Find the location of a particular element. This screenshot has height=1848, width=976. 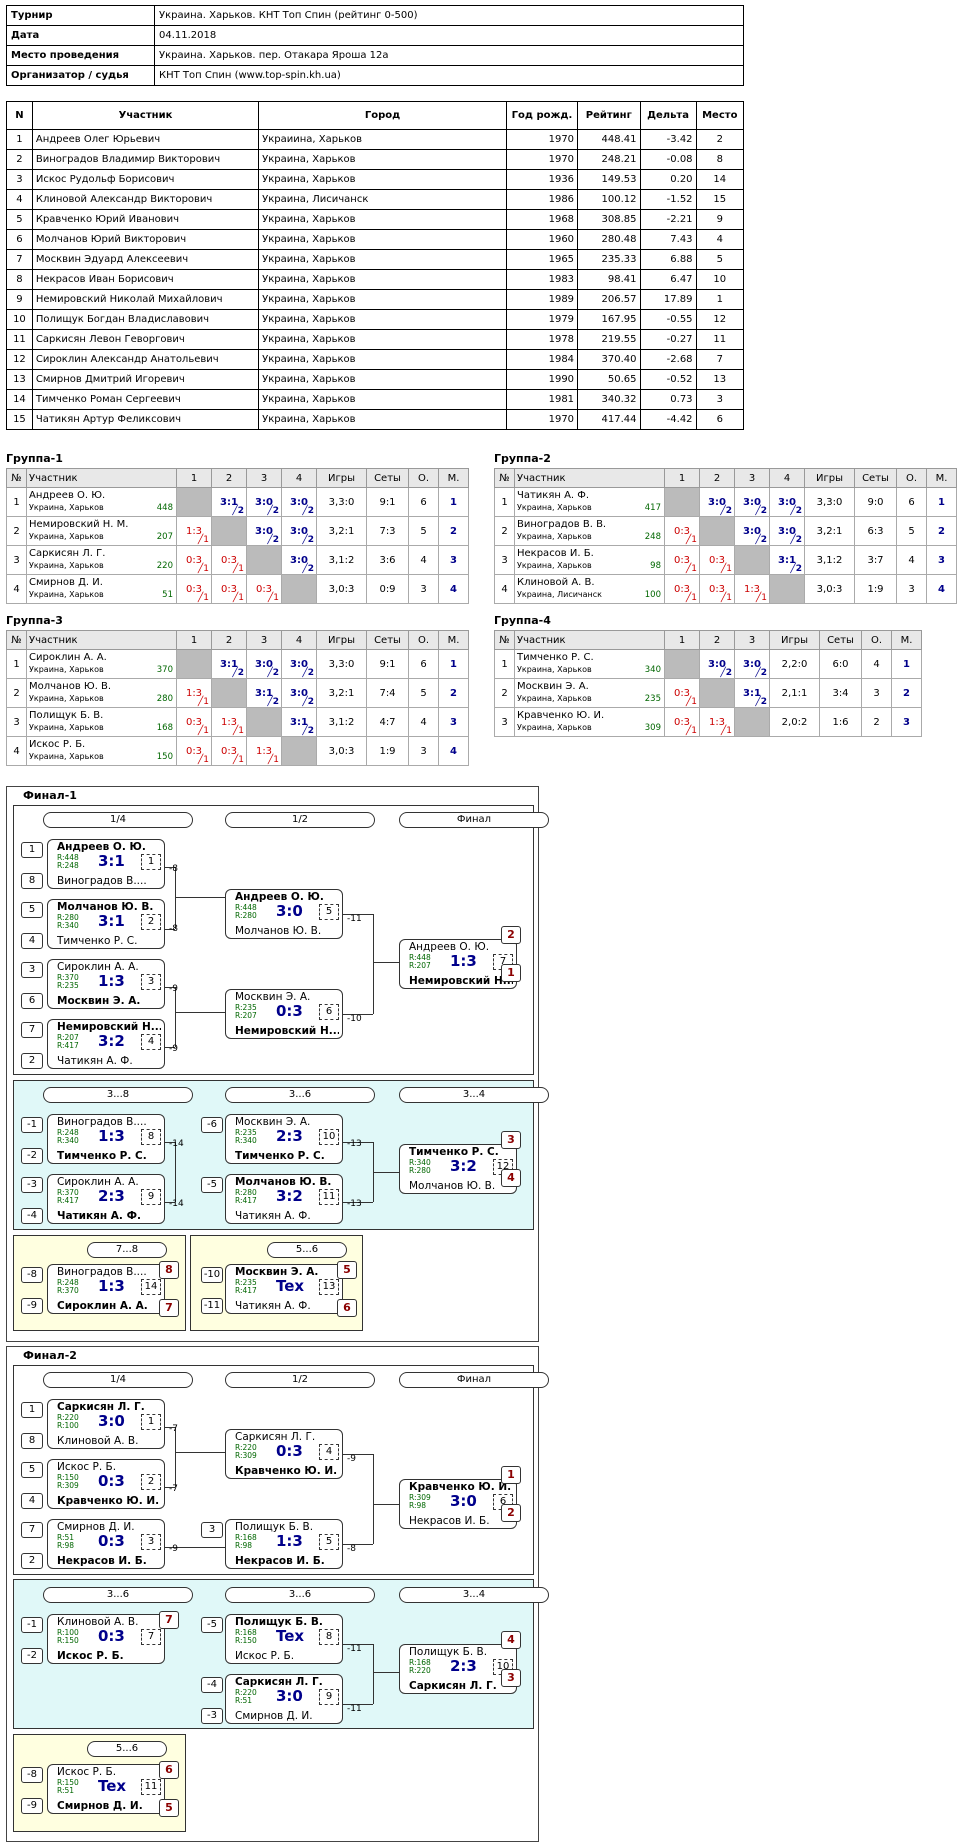

group-header-sets: Сеты is located at coordinates (840, 640).